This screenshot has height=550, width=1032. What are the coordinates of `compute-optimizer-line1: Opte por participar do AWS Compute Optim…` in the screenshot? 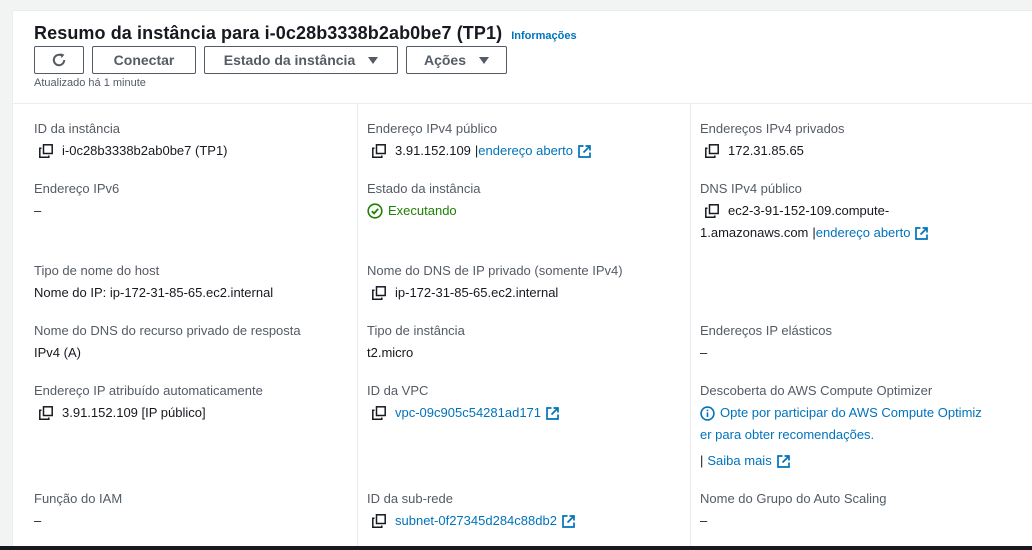 It's located at (851, 413).